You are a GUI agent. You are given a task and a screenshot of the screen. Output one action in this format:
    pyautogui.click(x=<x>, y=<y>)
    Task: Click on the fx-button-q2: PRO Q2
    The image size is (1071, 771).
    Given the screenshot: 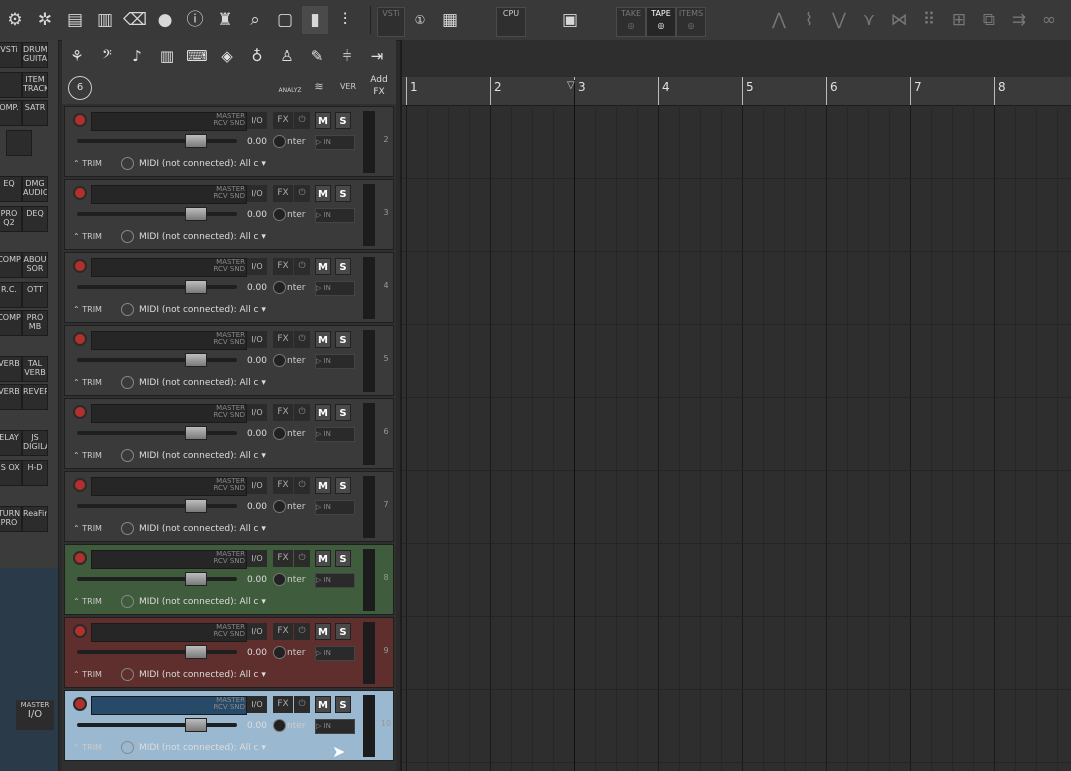 What is the action you would take?
    pyautogui.click(x=11, y=219)
    